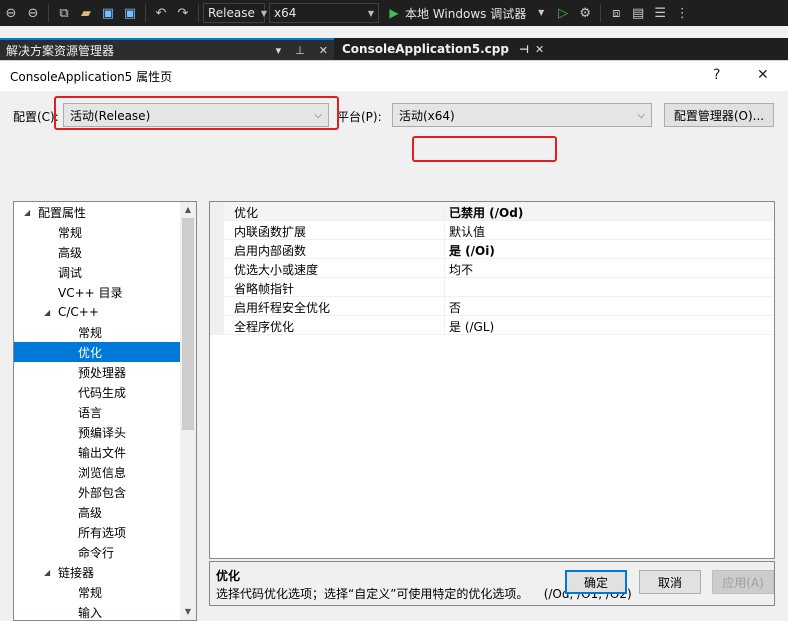 The width and height of the screenshot is (788, 621). What do you see at coordinates (324, 13) in the screenshot?
I see `solution-platform-dropdown: x64 ▼` at bounding box center [324, 13].